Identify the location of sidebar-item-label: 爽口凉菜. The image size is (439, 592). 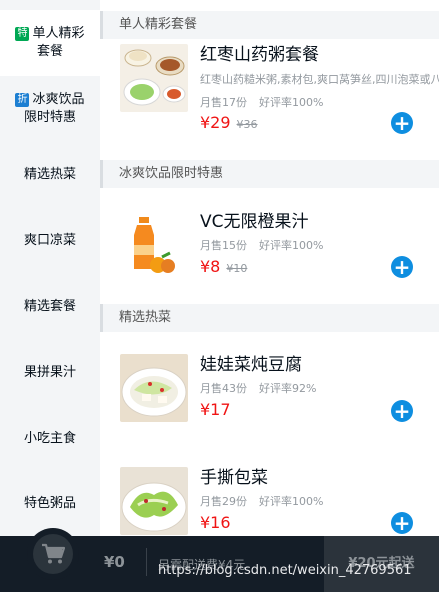
(49, 240).